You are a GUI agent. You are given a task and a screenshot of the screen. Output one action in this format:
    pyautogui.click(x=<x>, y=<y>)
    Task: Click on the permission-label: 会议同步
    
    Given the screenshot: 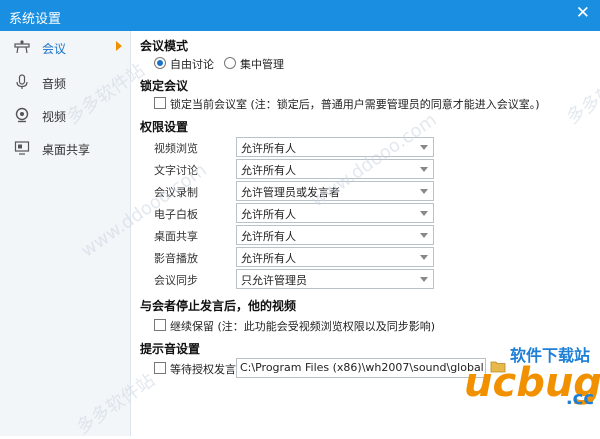 What is the action you would take?
    pyautogui.click(x=176, y=280)
    